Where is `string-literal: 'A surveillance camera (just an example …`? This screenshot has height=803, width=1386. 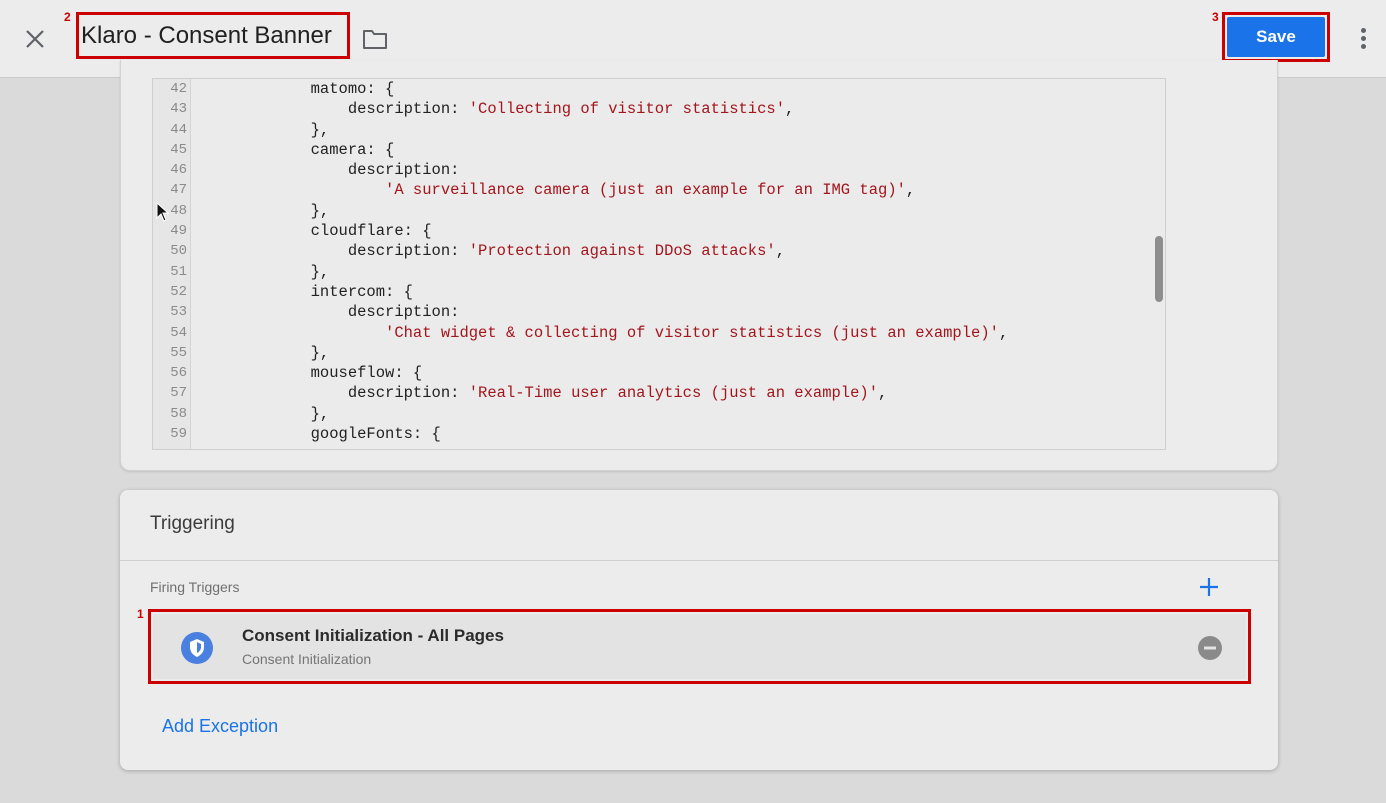
string-literal: 'A surveillance camera (just an example … is located at coordinates (645, 190).